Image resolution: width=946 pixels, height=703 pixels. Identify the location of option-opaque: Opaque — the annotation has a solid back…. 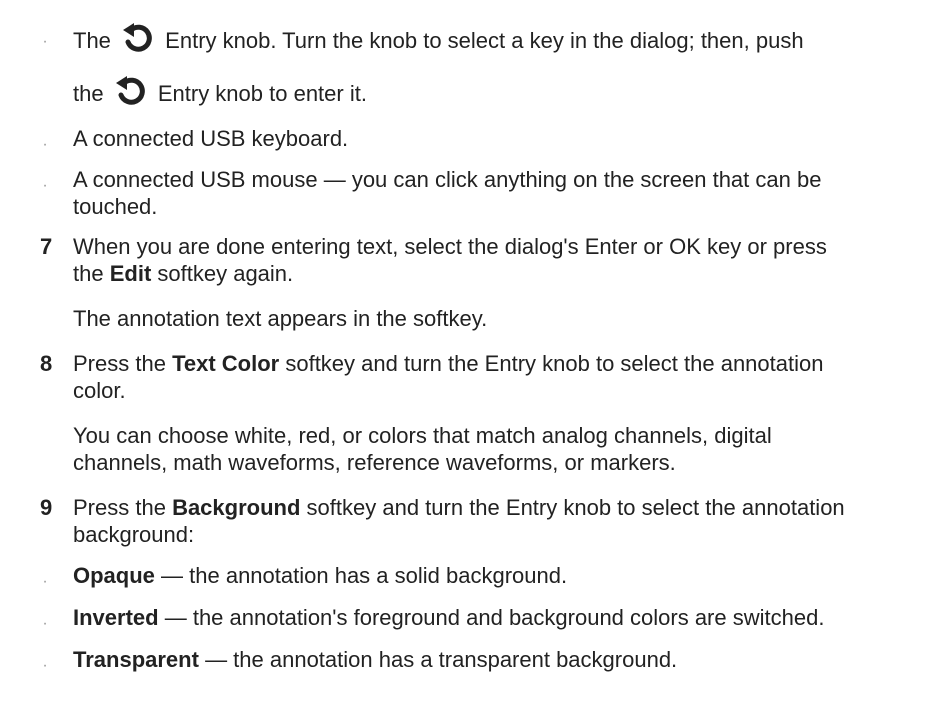
(320, 575).